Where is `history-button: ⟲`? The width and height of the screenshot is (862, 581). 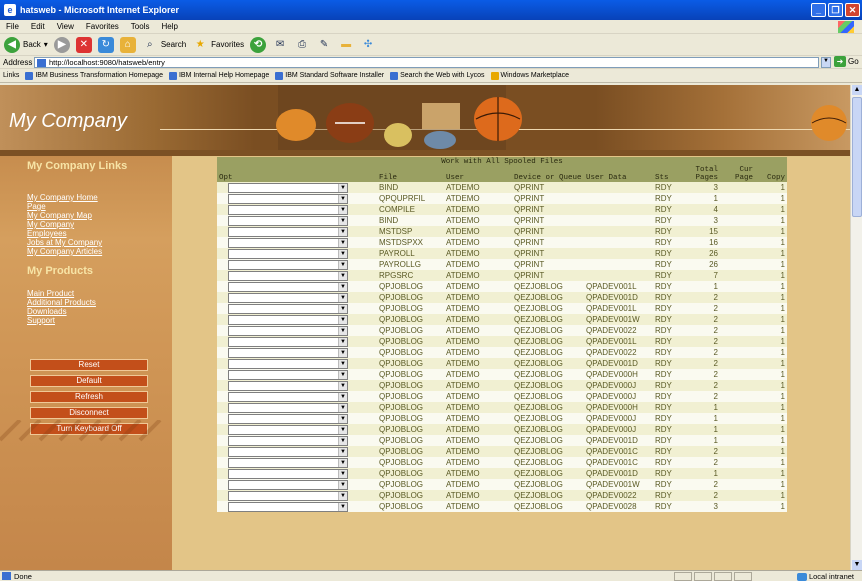
history-button: ⟲ is located at coordinates (258, 44).